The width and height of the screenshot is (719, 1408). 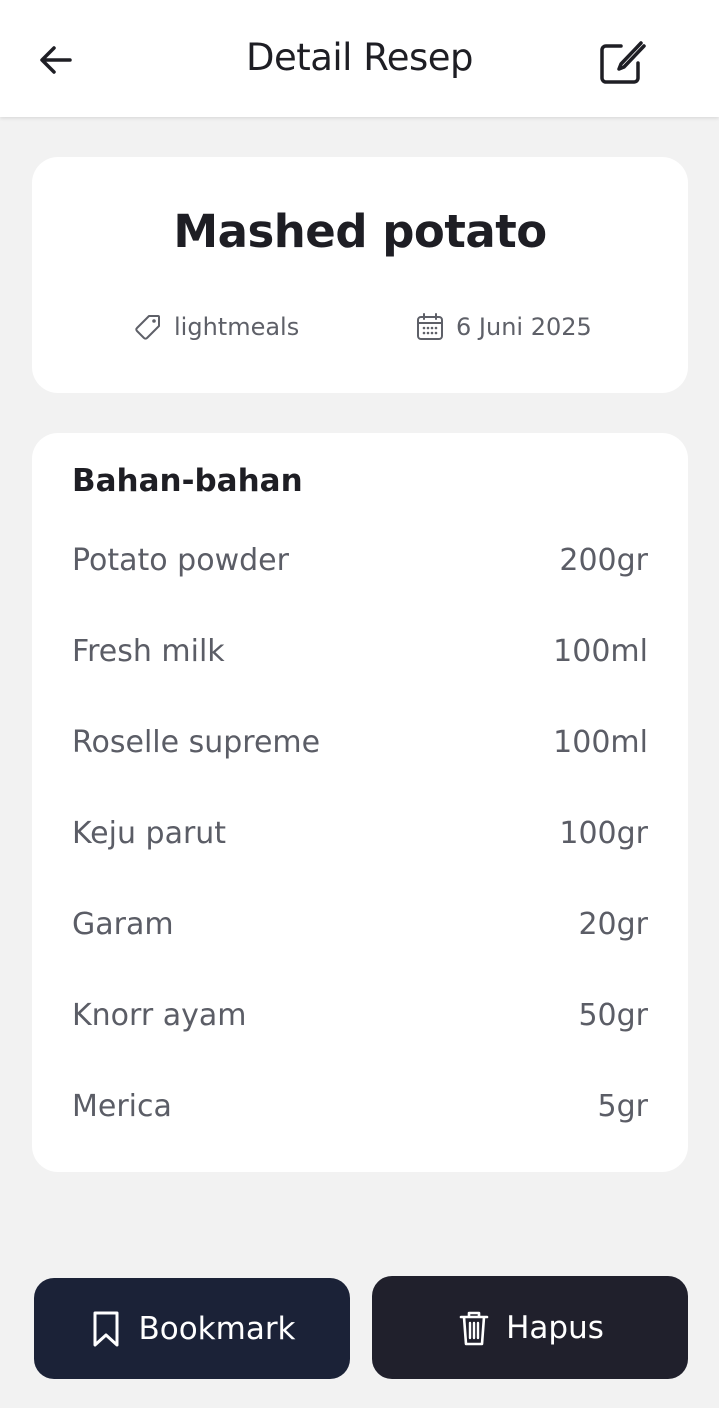 I want to click on ingredient-amount: 50gr, so click(x=613, y=1015).